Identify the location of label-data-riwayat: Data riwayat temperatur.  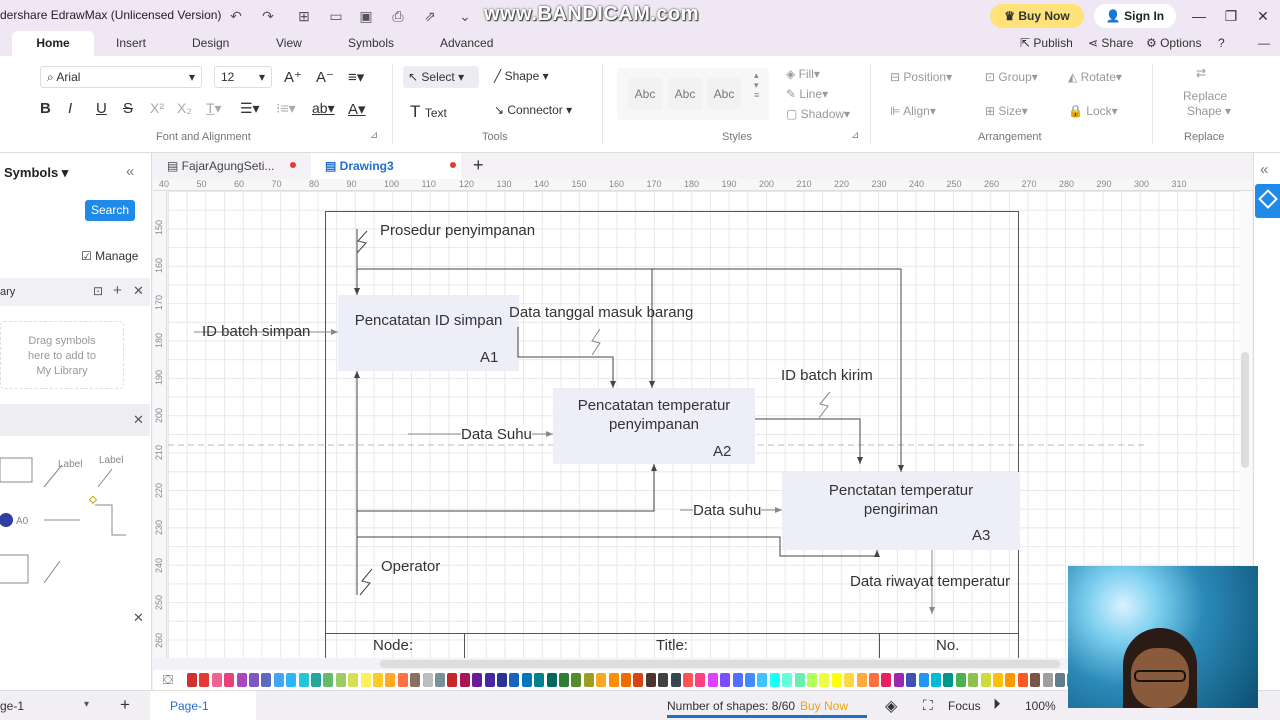
(930, 581).